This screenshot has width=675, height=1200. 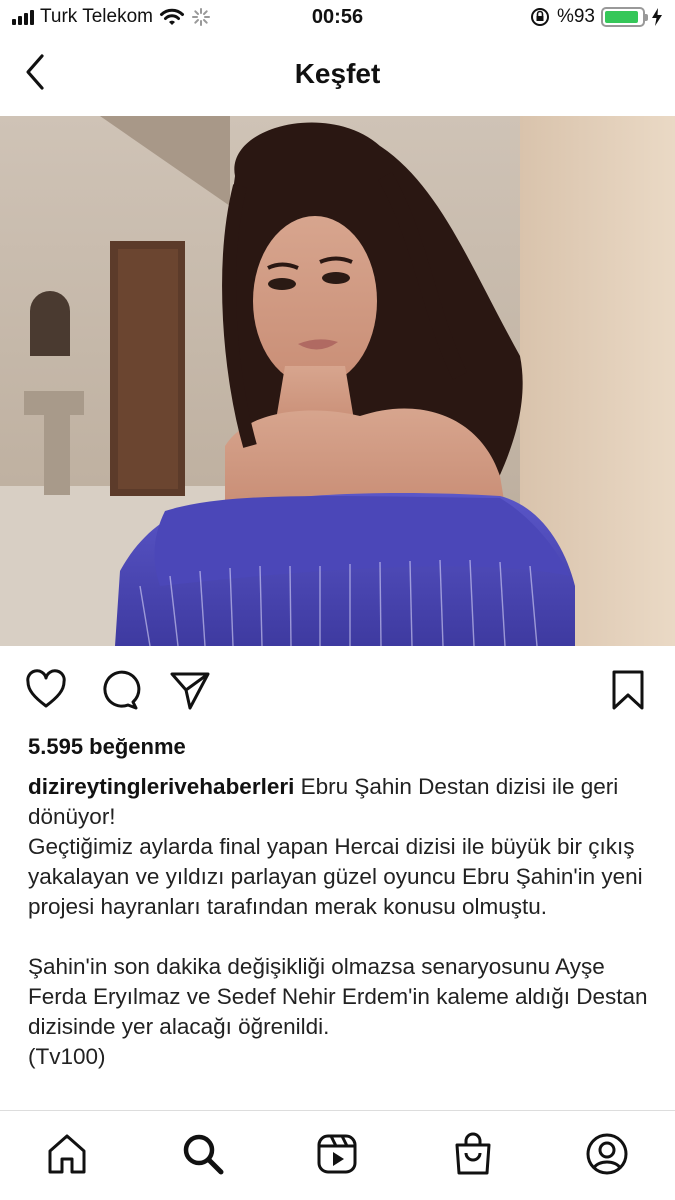 I want to click on home-icon, so click(x=67, y=1154).